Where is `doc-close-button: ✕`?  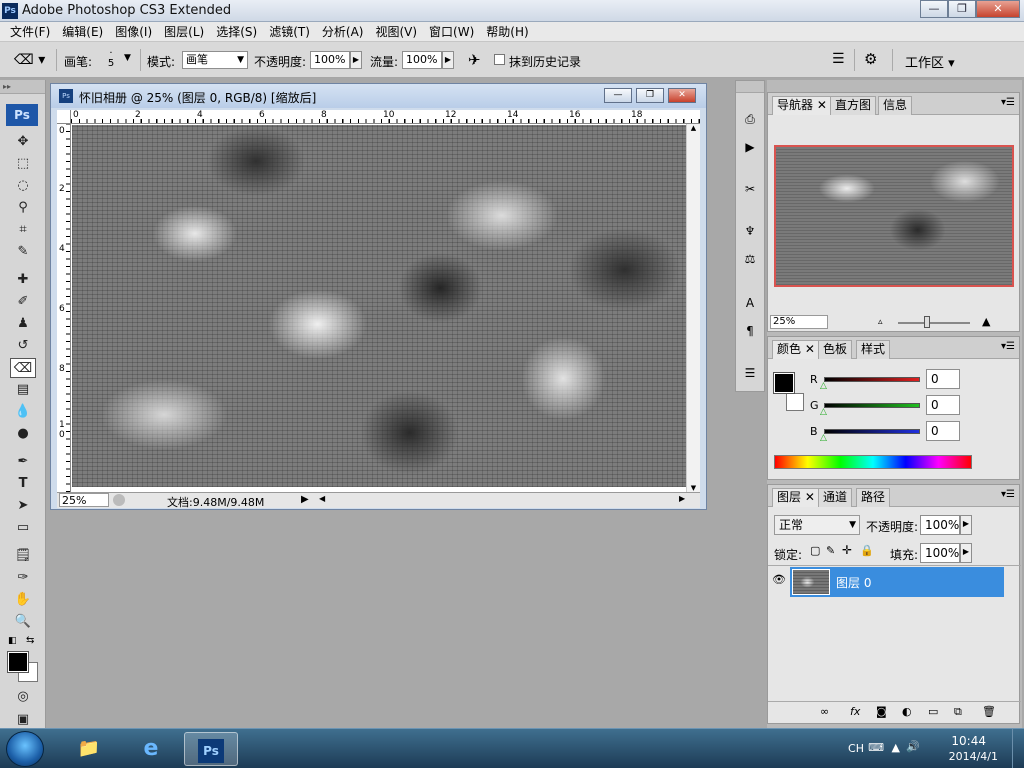
doc-close-button: ✕ is located at coordinates (682, 95).